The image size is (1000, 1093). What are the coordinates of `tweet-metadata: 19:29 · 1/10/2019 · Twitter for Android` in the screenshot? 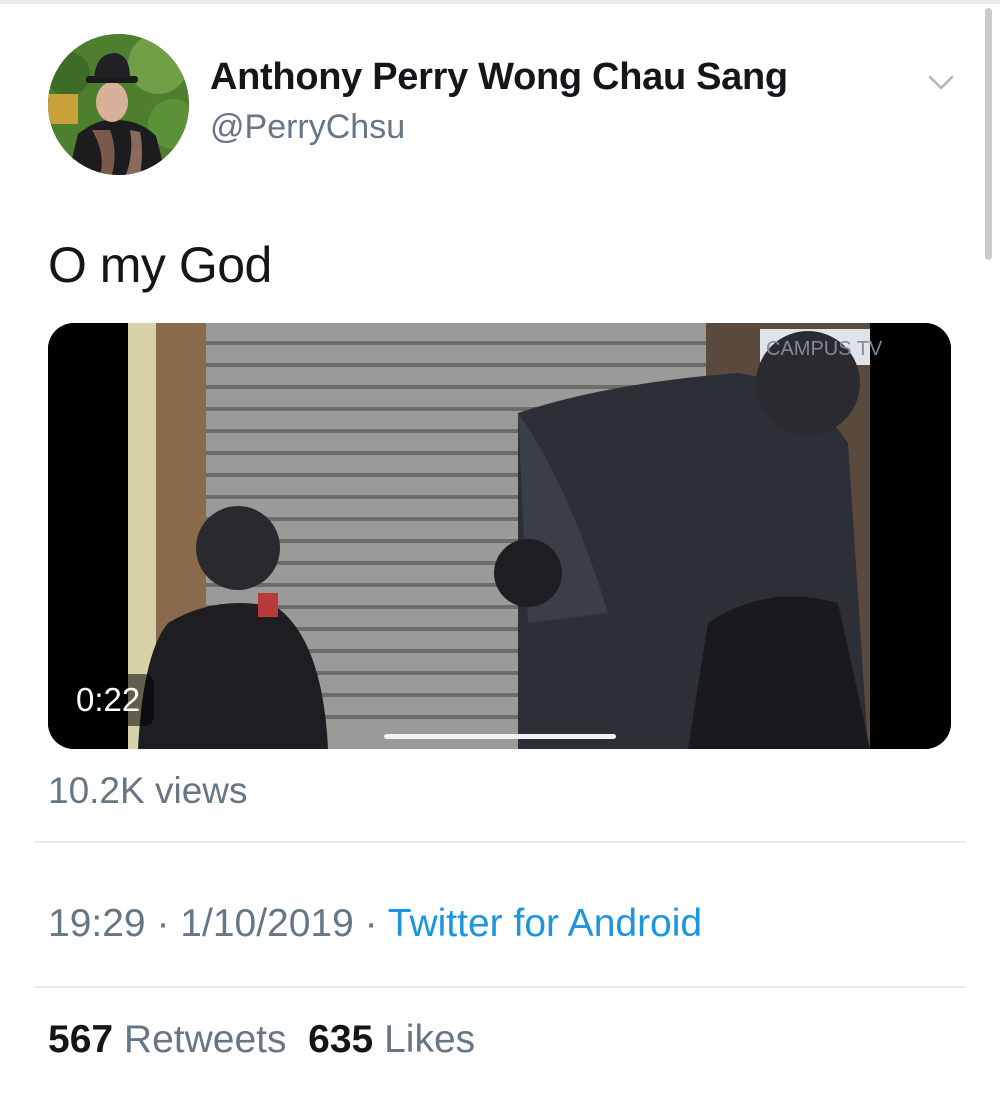 It's located at (375, 924).